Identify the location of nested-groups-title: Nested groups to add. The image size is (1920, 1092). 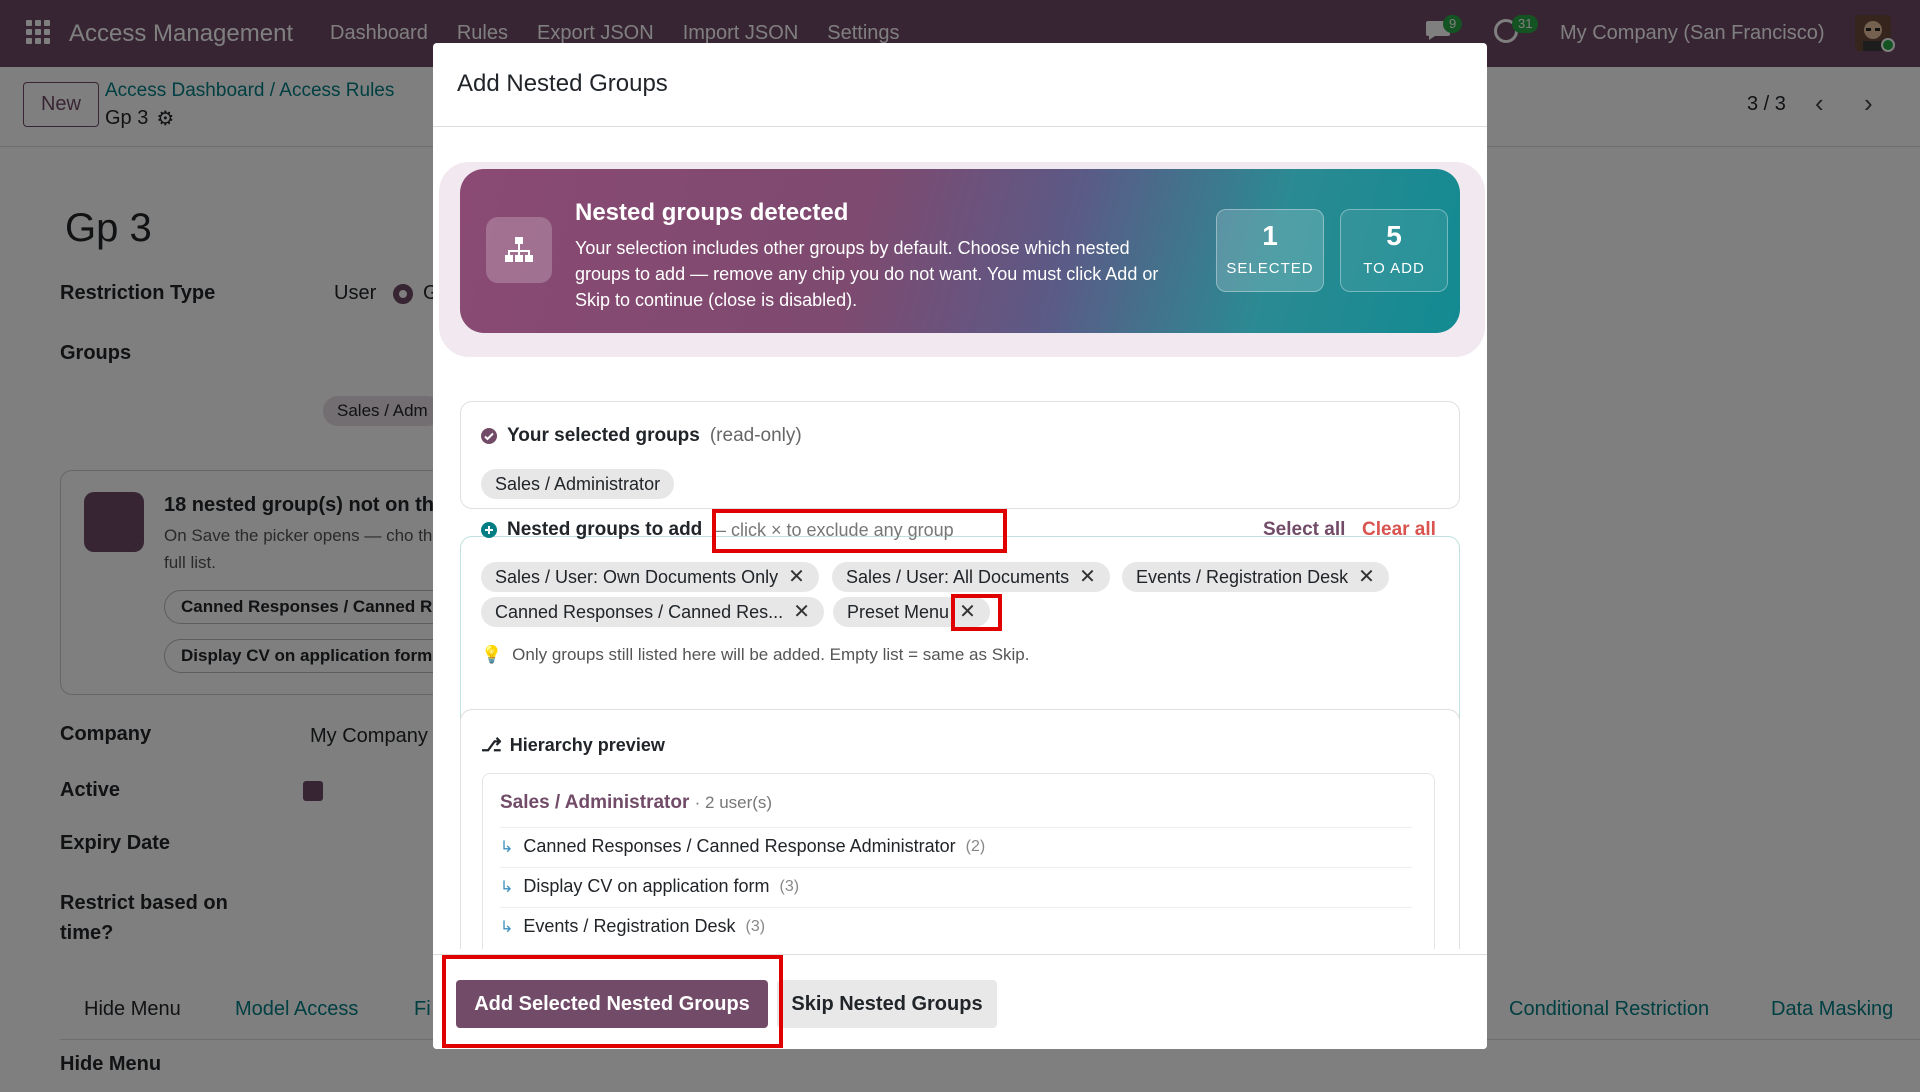
(591, 530).